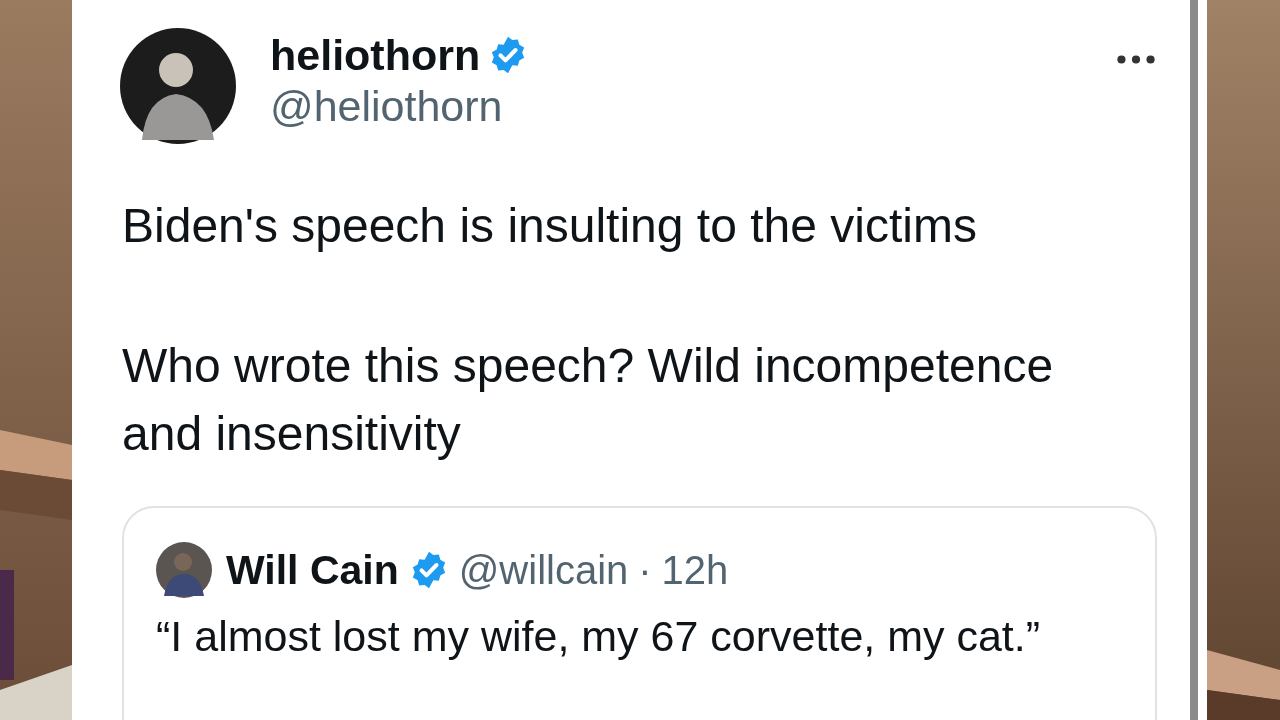 This screenshot has width=1280, height=720. I want to click on avatar, so click(184, 570).